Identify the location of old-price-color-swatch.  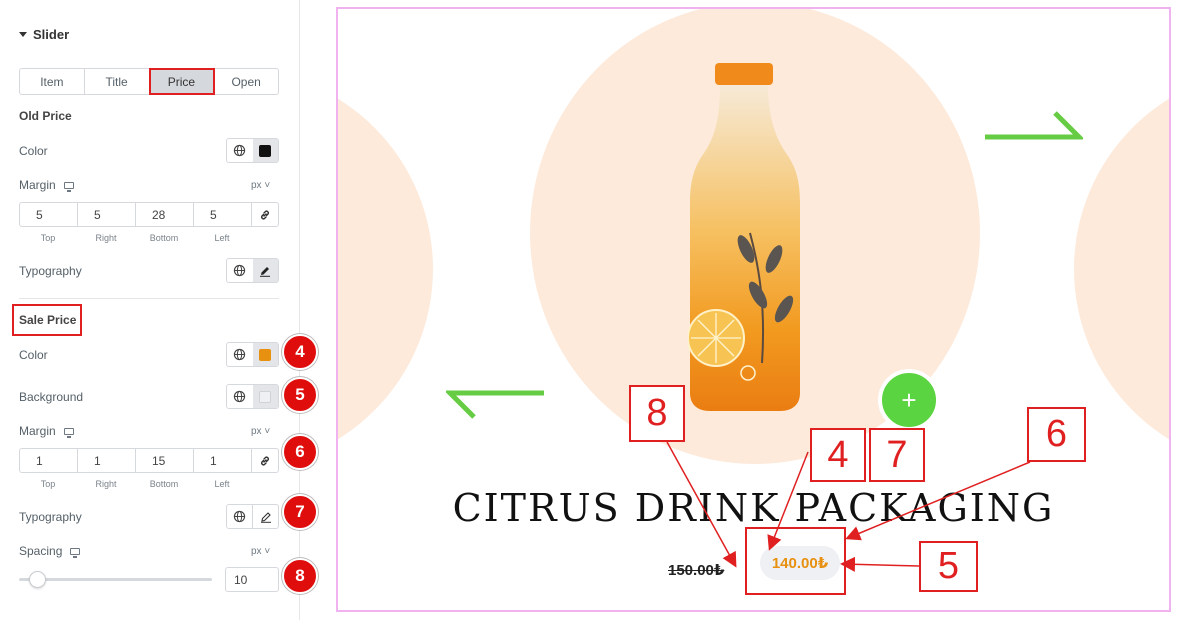
(265, 150).